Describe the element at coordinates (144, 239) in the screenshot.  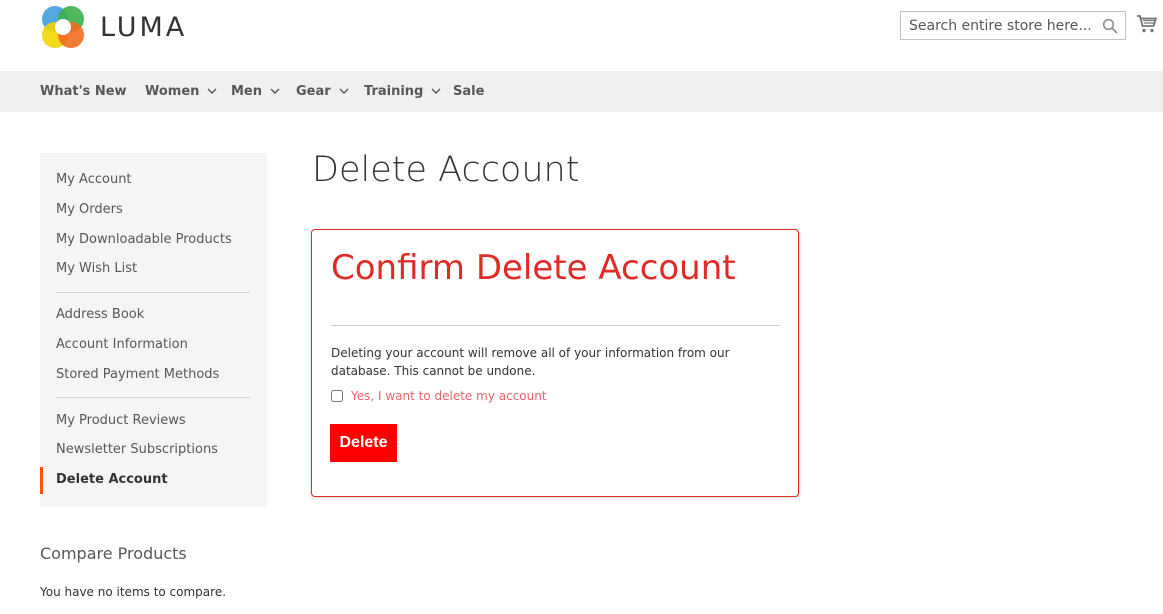
I see `sidebar-item-downloadable-products: My Downloadable Products` at that location.